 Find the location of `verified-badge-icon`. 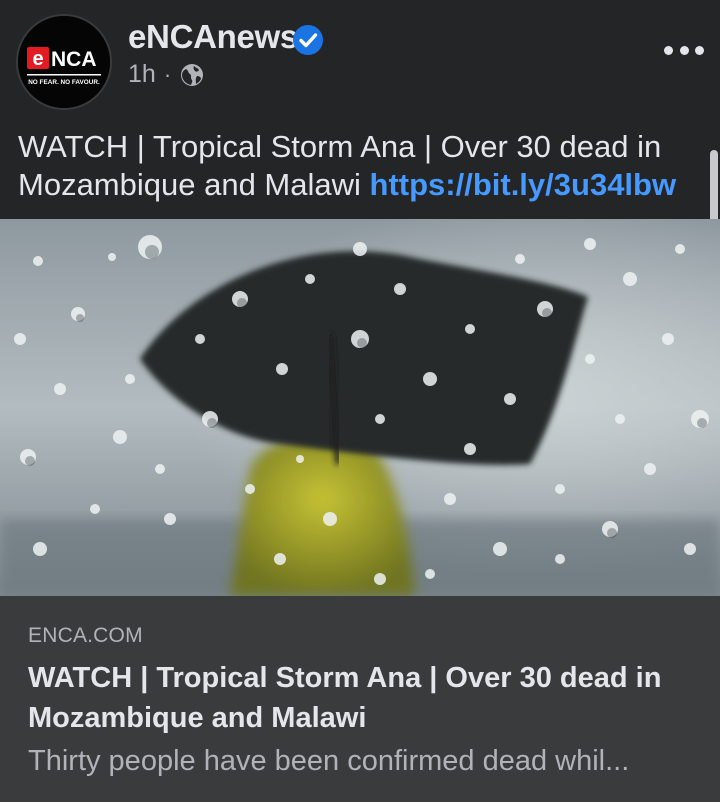

verified-badge-icon is located at coordinates (308, 40).